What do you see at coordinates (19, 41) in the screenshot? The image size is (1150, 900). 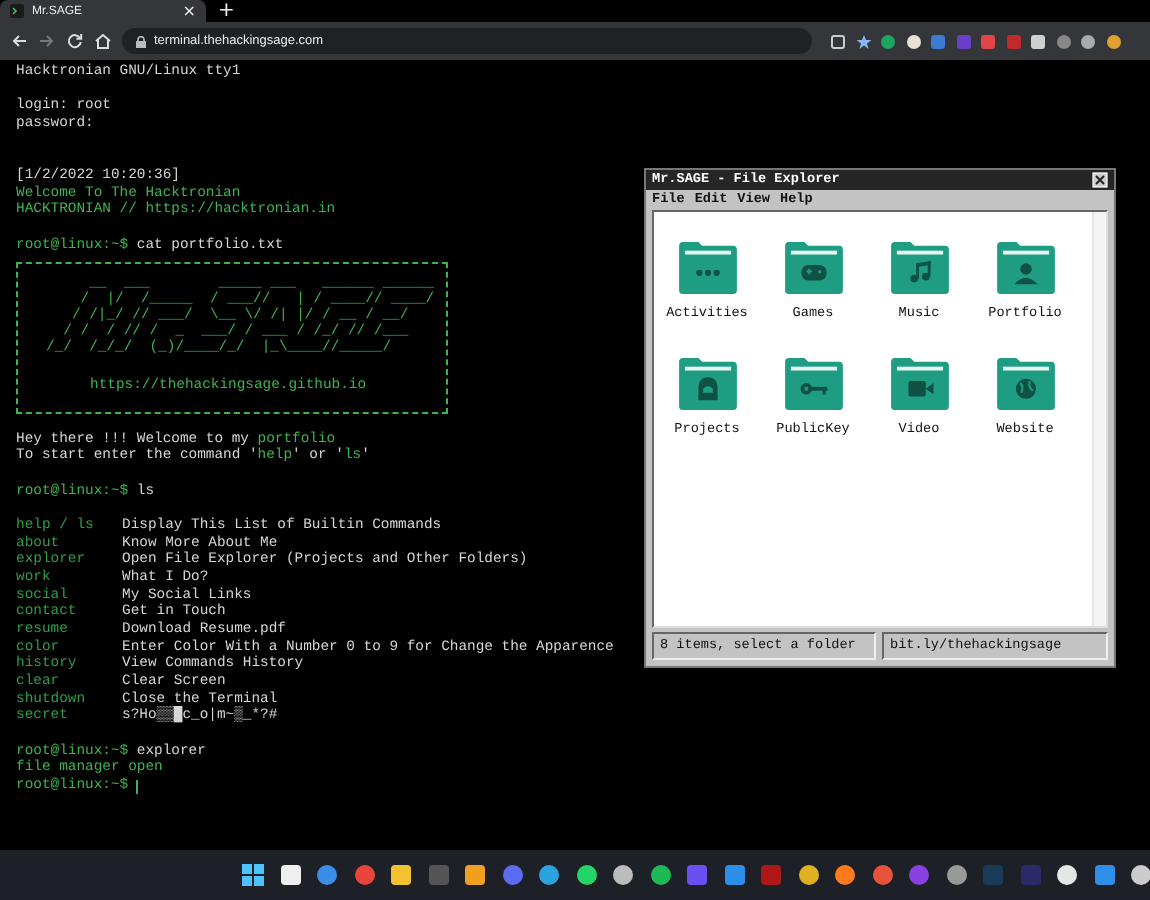 I see `back-icon` at bounding box center [19, 41].